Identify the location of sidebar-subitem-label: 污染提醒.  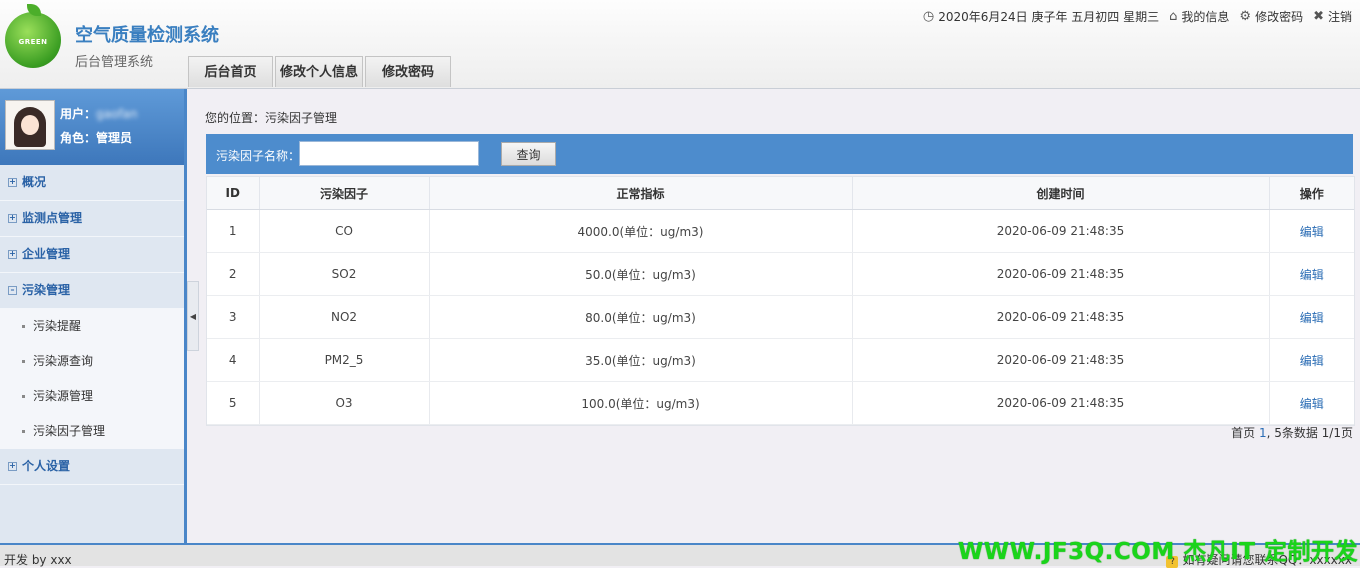
(57, 326).